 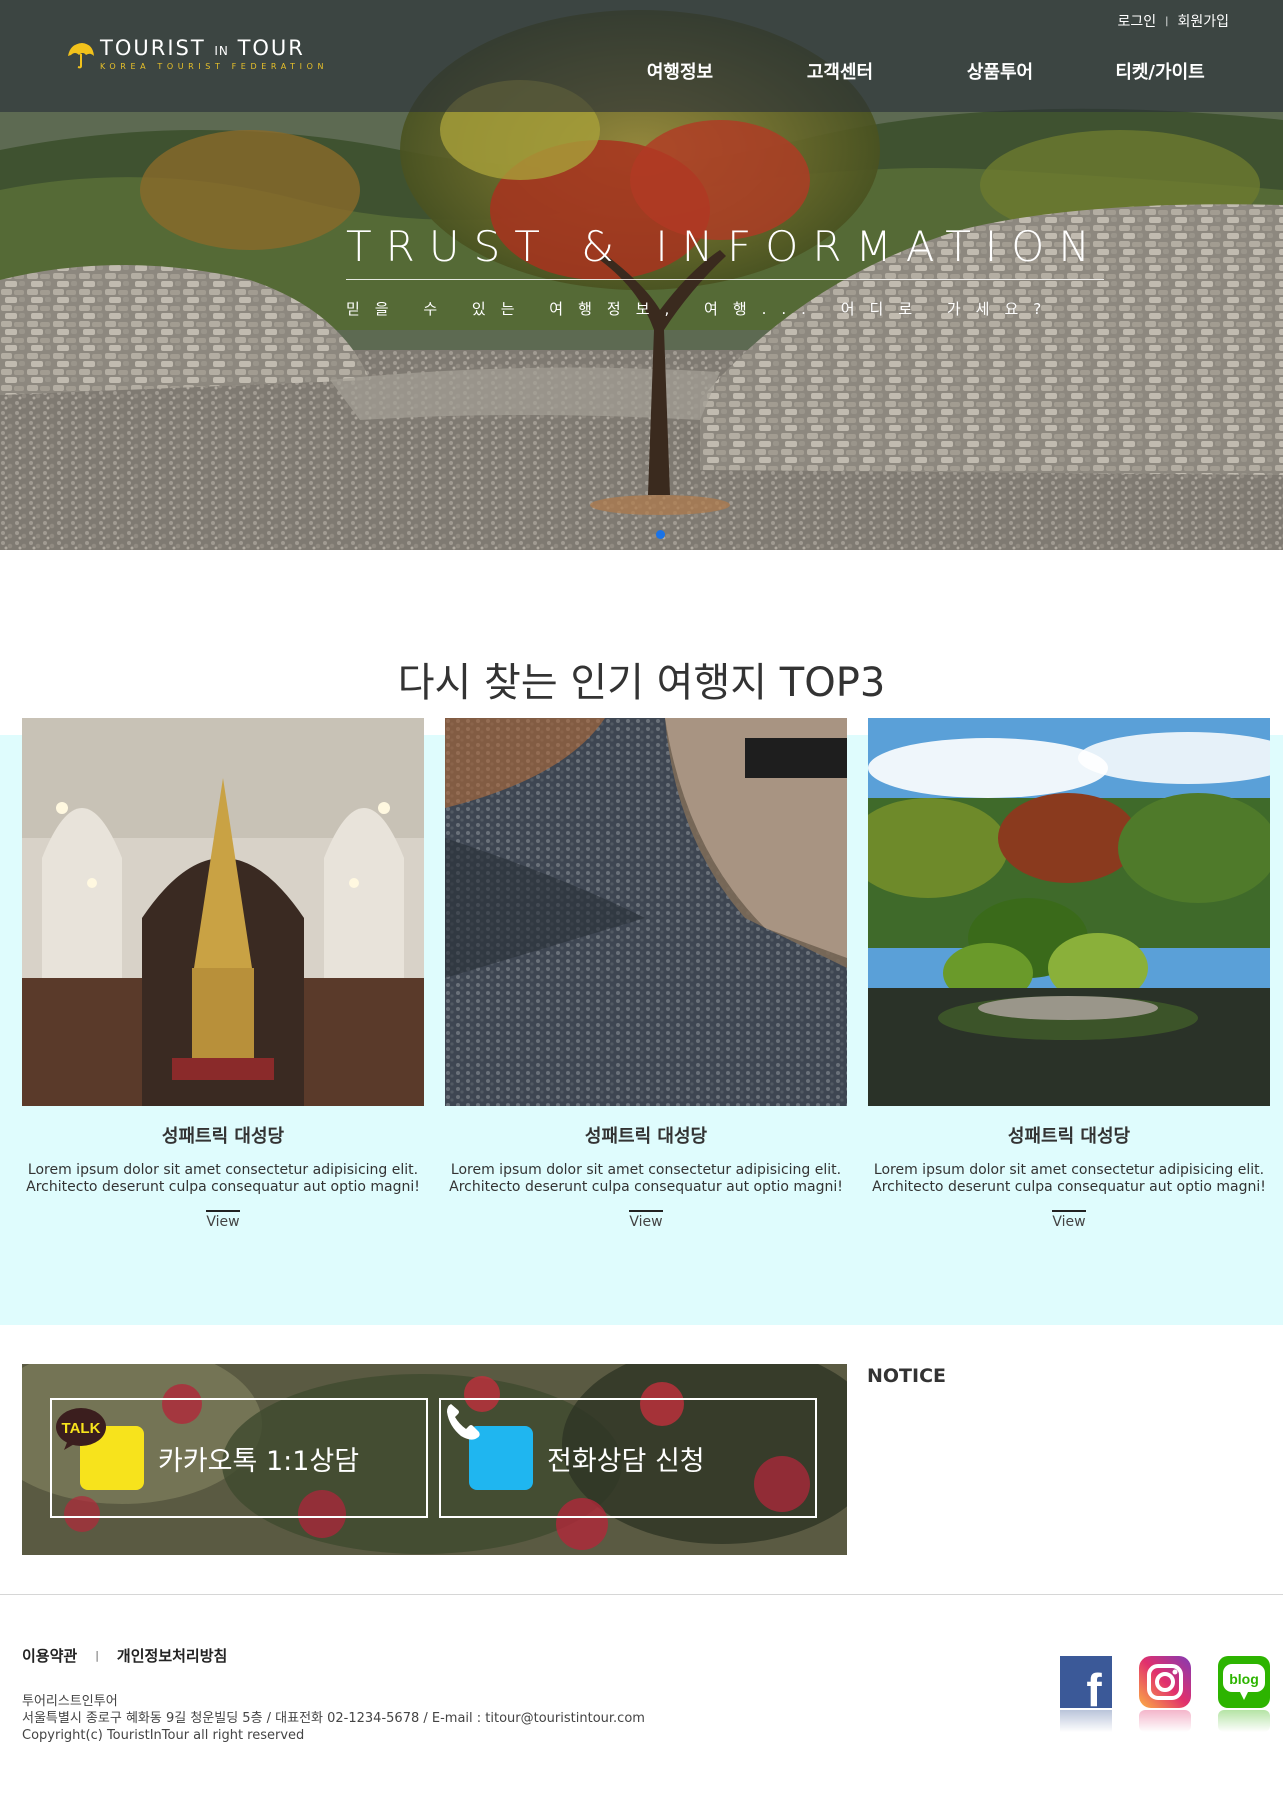 What do you see at coordinates (1173, 21) in the screenshot?
I see `utility-menu: 로그인 | 회원가입` at bounding box center [1173, 21].